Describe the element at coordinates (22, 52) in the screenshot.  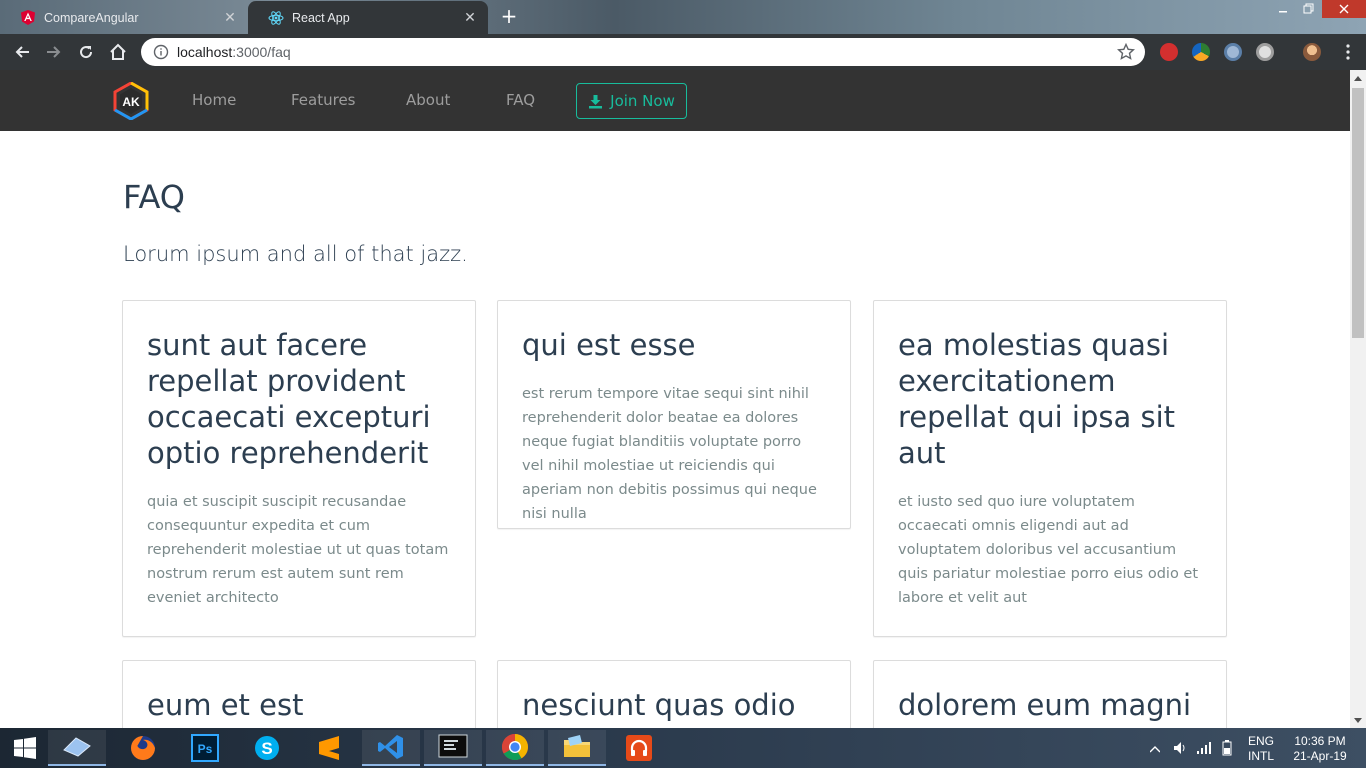
I see `back-icon` at that location.